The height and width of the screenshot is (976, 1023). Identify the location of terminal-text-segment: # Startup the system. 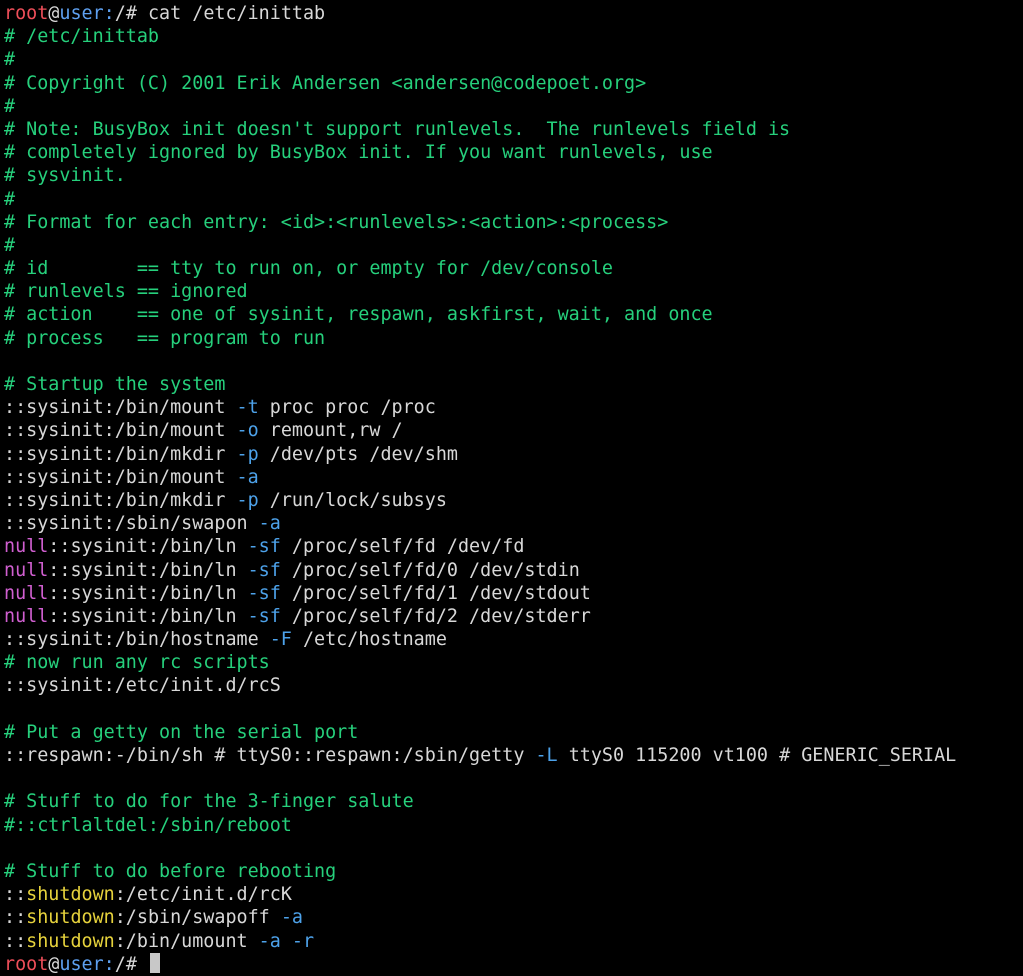
(115, 384).